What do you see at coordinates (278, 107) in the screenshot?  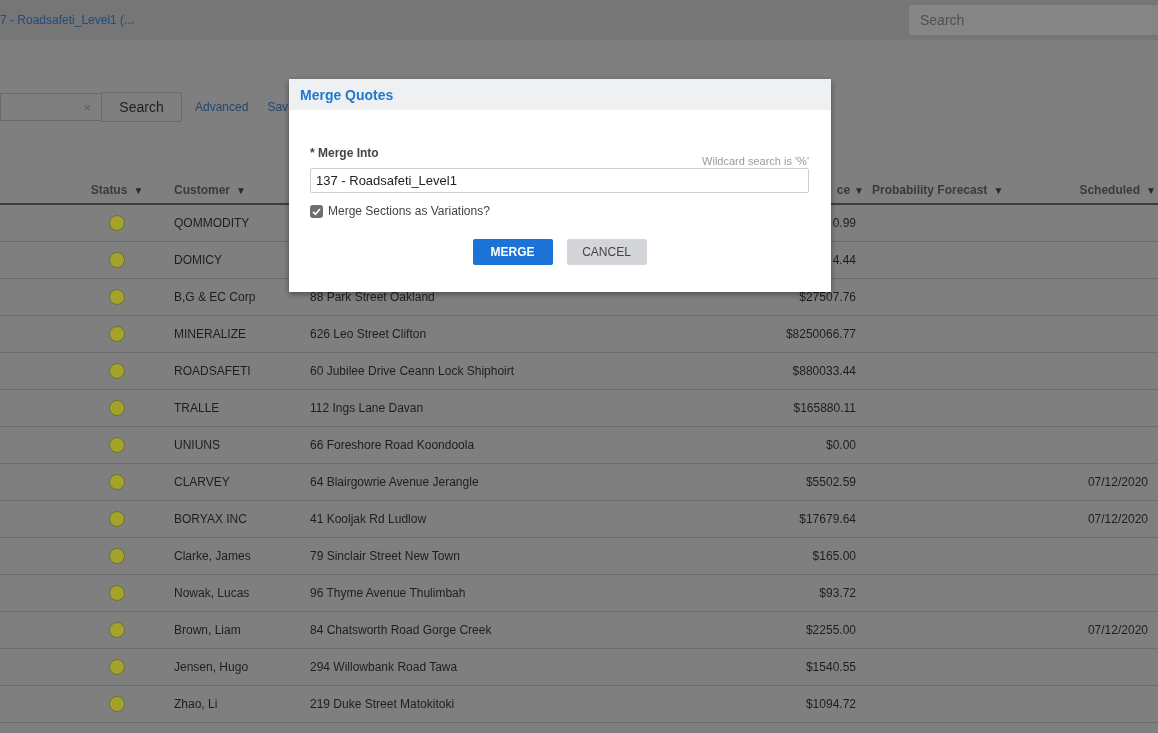 I see `toolbar-link: Sav` at bounding box center [278, 107].